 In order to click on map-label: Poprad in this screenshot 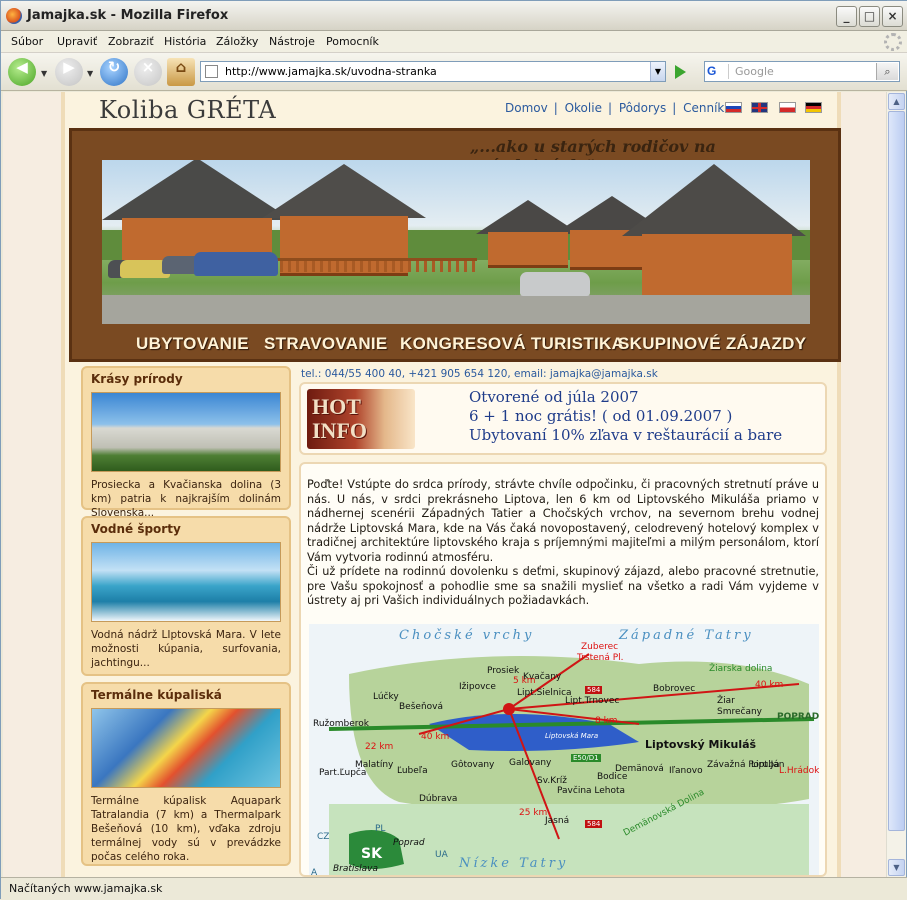, I will do `click(409, 843)`.